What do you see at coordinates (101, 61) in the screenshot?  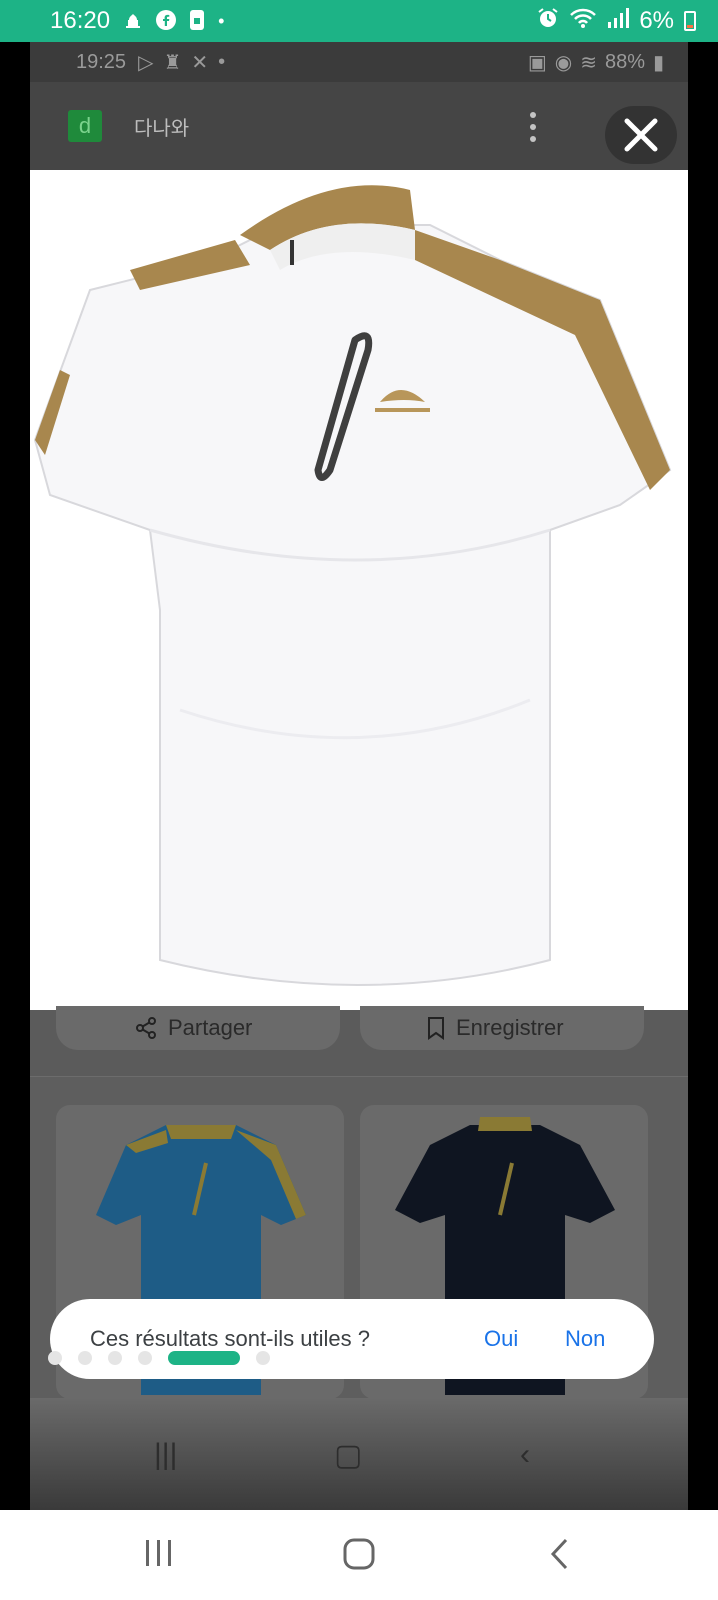 I see `inner-status-time: 19:25` at bounding box center [101, 61].